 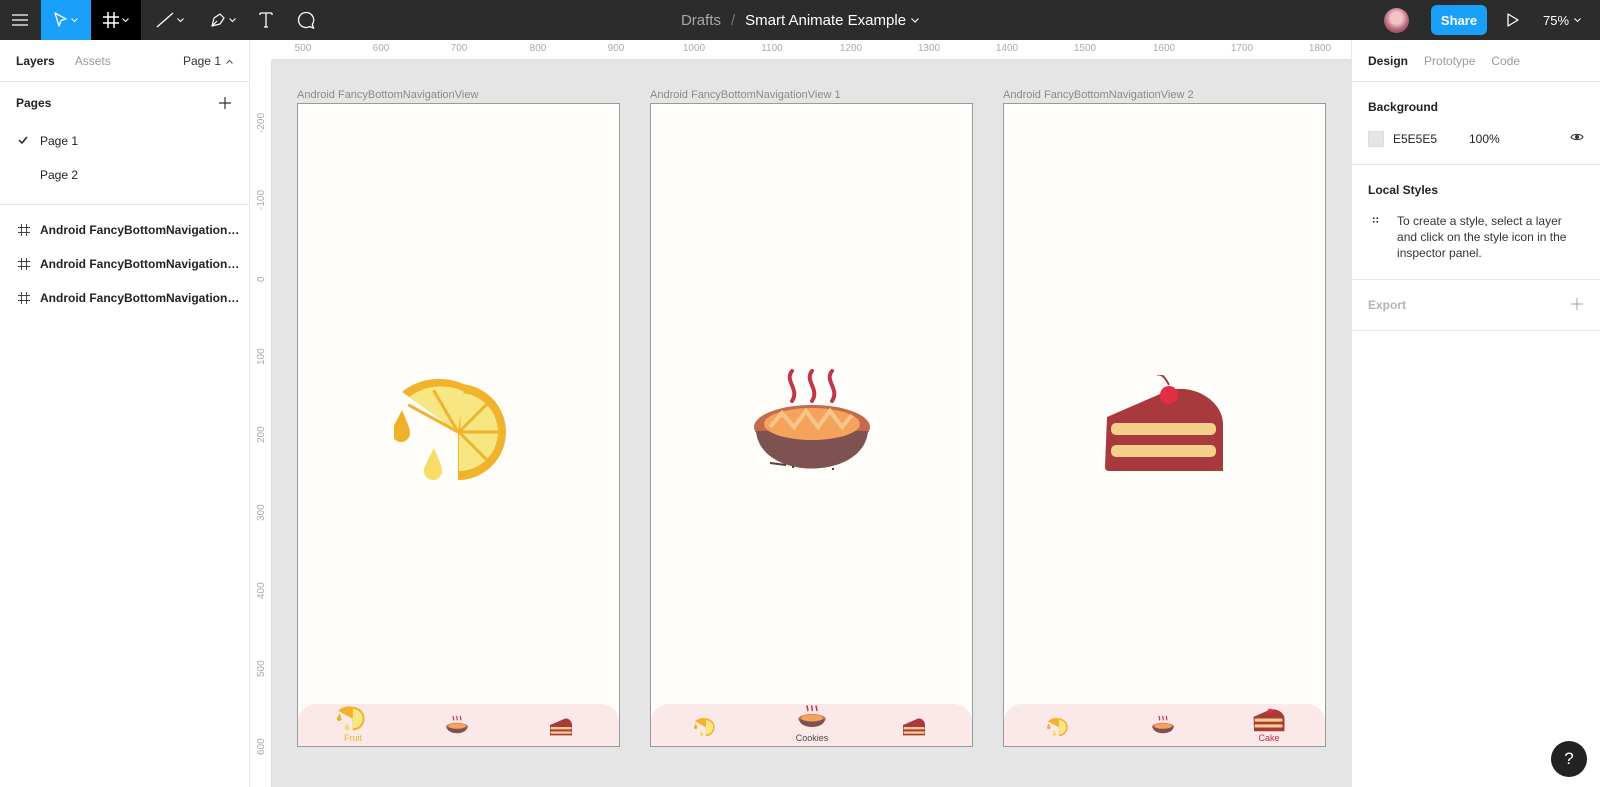 I want to click on nav-label-cake: Cake, so click(x=1269, y=738).